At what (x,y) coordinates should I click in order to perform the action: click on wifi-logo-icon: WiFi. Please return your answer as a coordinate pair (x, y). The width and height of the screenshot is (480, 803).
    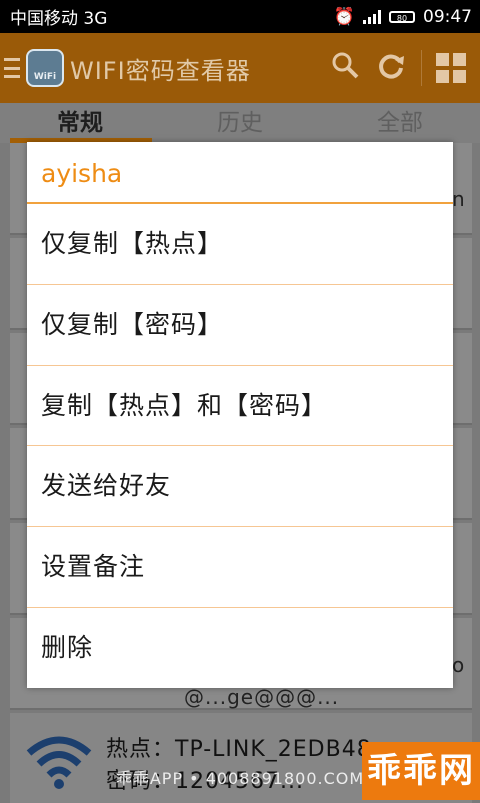
    Looking at the image, I should click on (45, 68).